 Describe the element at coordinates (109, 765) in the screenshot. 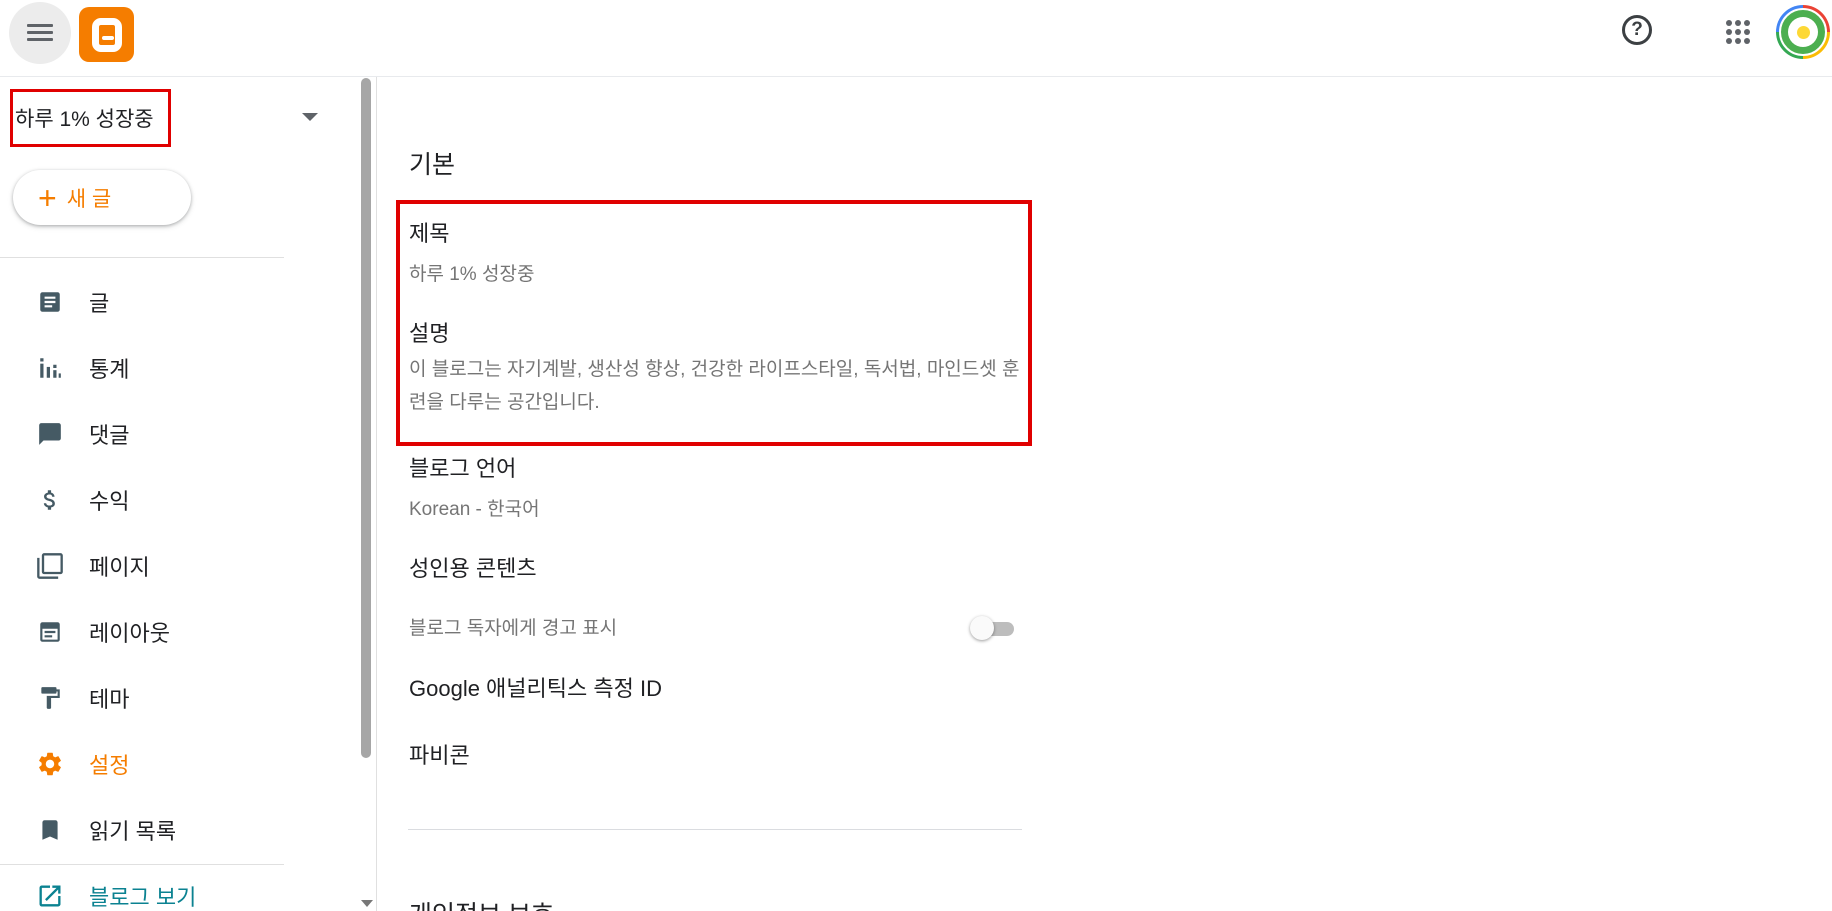

I see `sidebar-item-label: 설정` at that location.